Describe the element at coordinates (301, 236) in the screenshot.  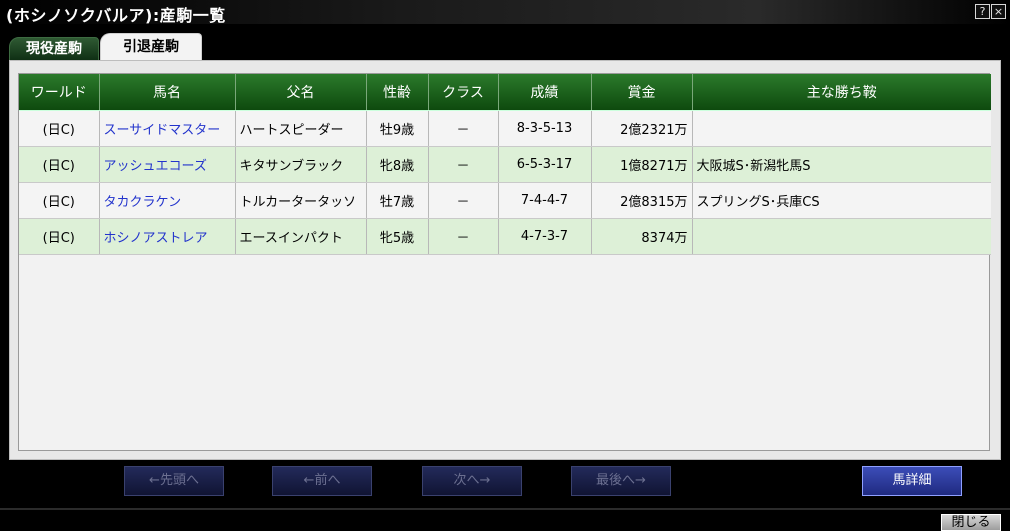
I see `cell-sire-name: エースインパクト` at that location.